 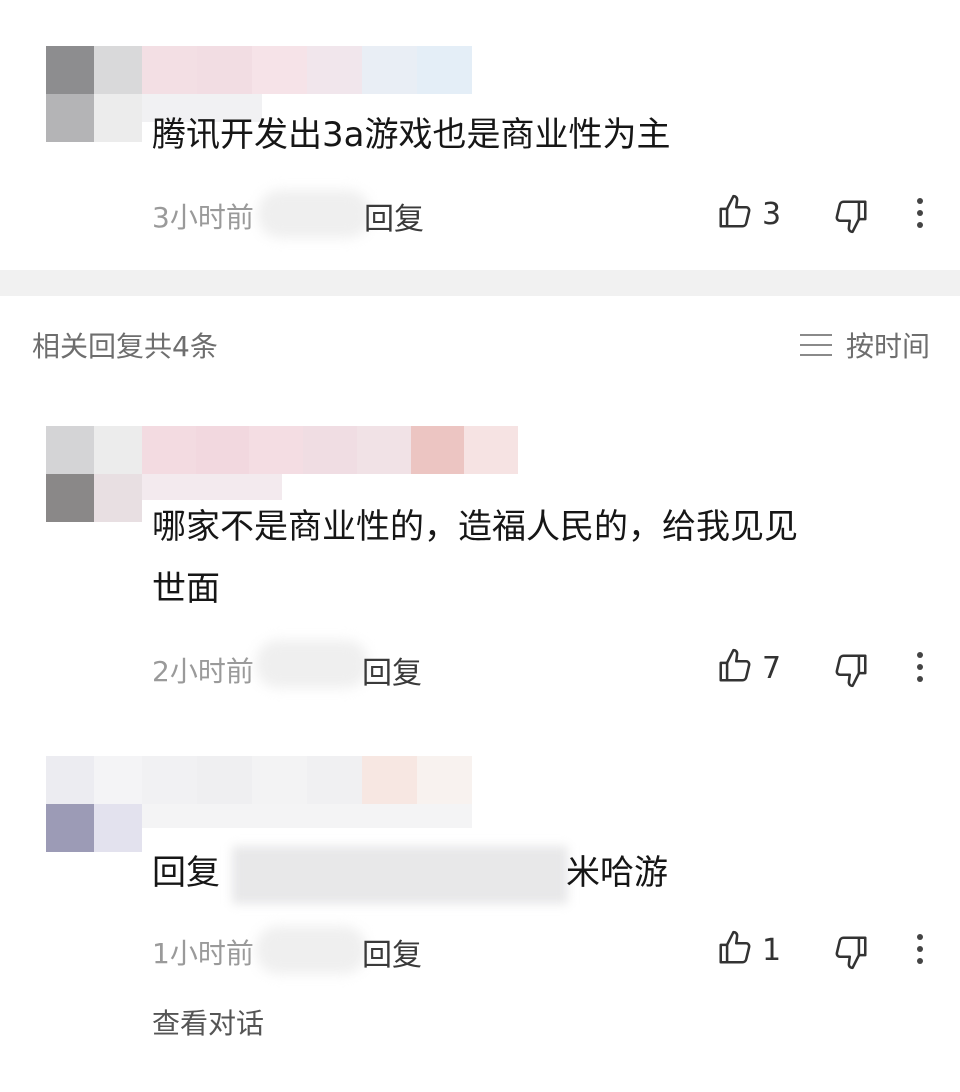 I want to click on sort-by-time-button: 按时间, so click(x=864, y=345).